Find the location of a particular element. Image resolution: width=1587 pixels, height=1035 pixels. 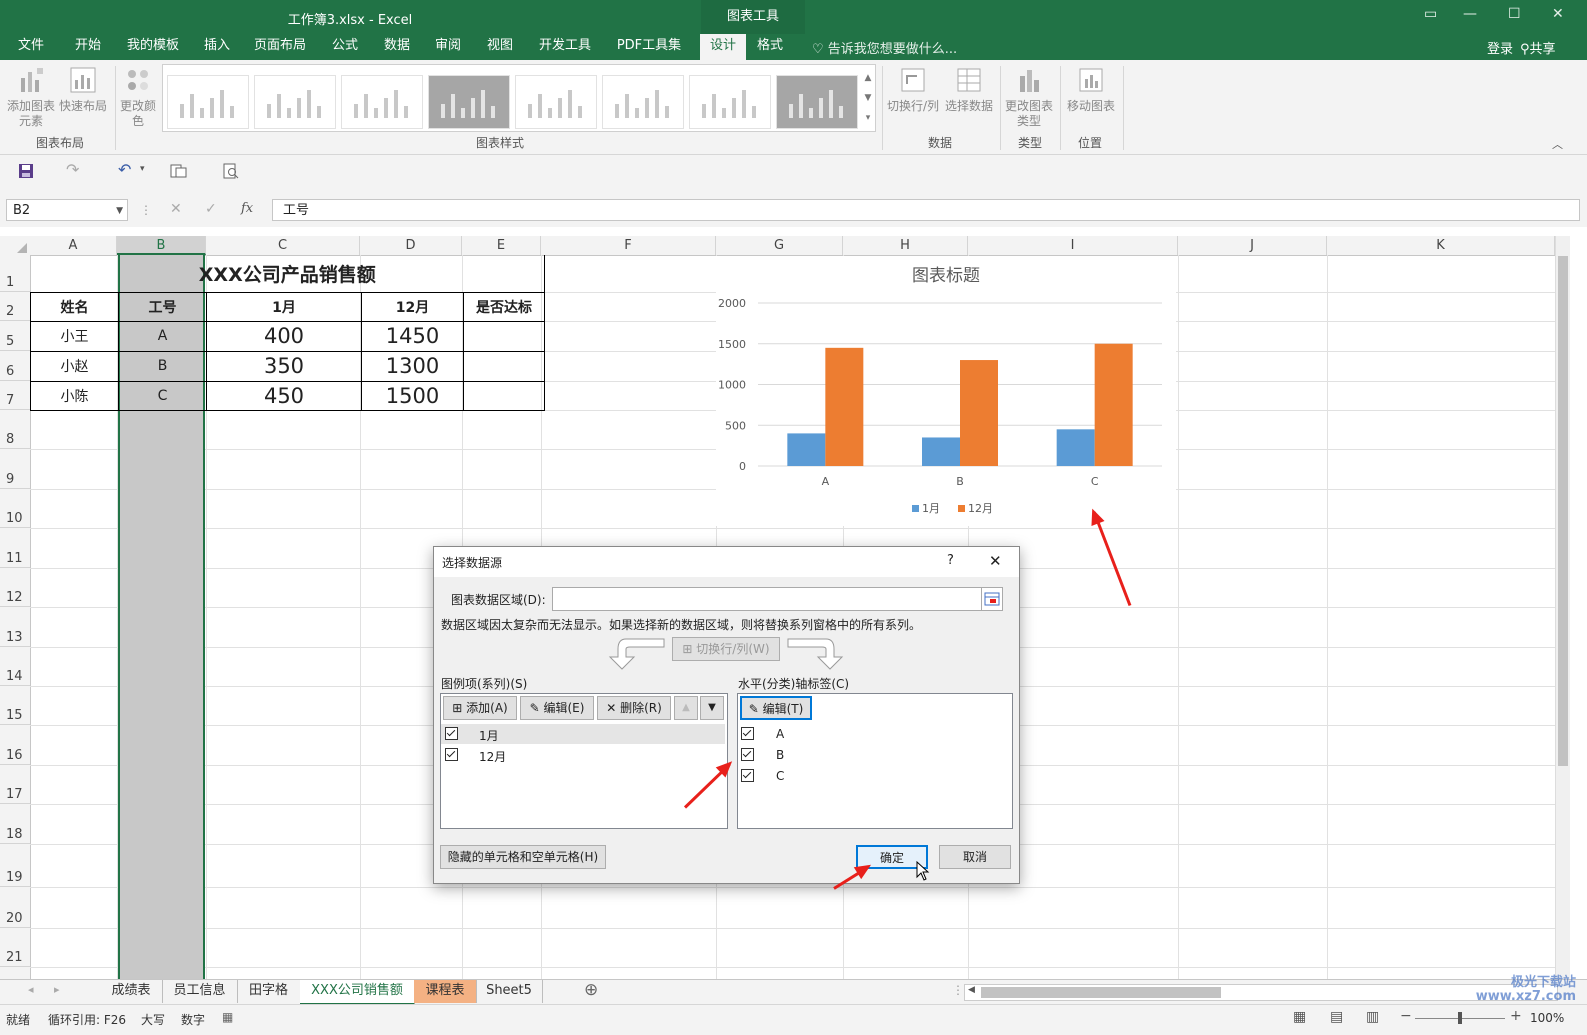

row-header: 13 is located at coordinates (15, 627).